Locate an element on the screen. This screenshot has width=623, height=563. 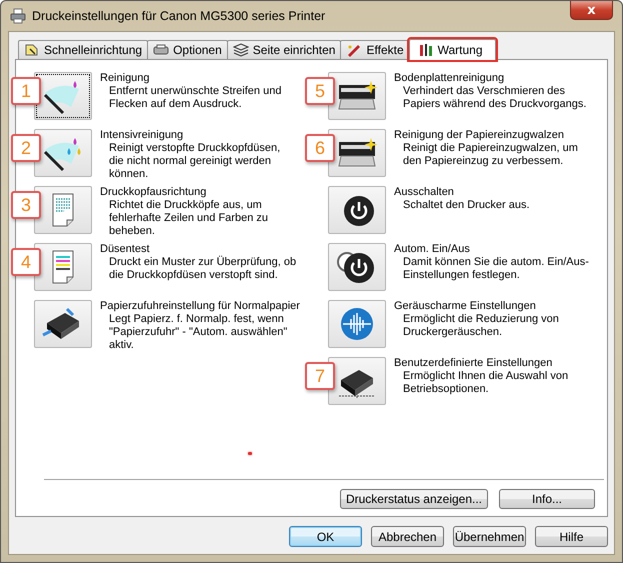
tab: Optionen is located at coordinates (187, 49).